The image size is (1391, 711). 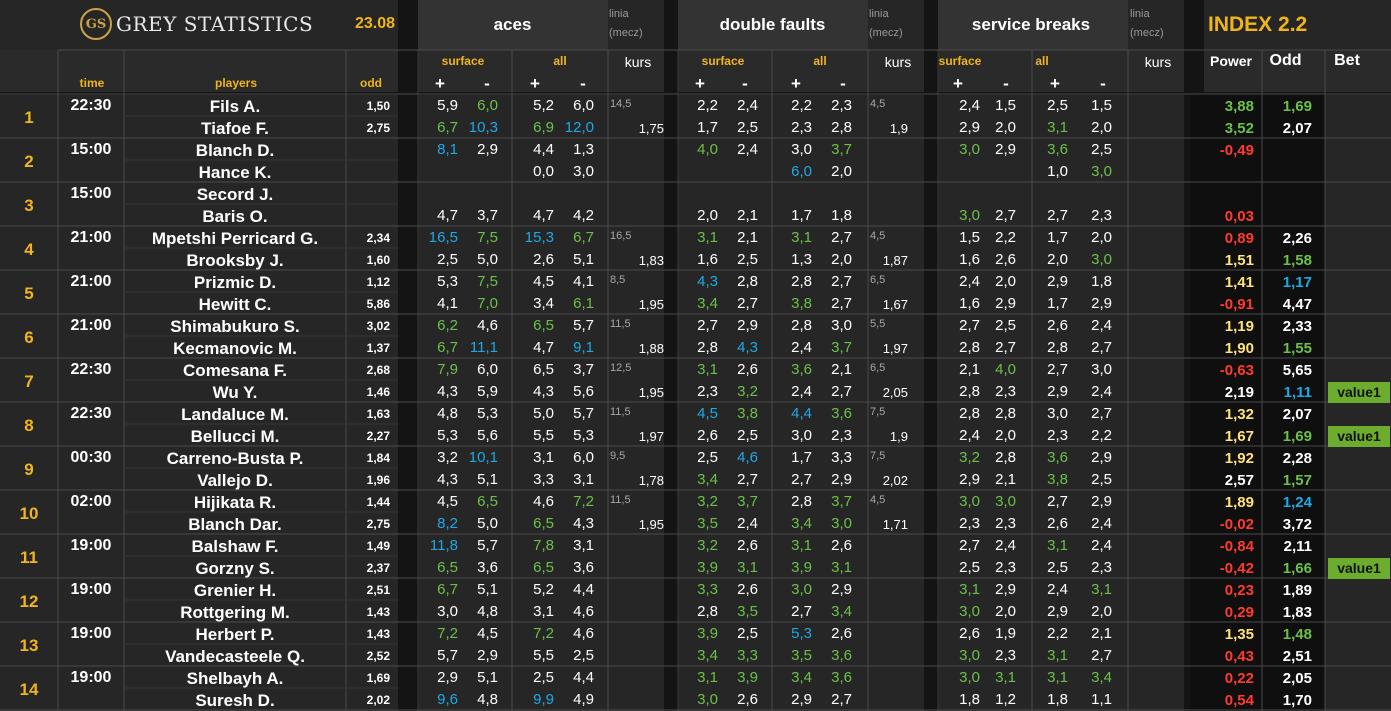 I want to click on stat-value: 4,7, so click(x=543, y=347).